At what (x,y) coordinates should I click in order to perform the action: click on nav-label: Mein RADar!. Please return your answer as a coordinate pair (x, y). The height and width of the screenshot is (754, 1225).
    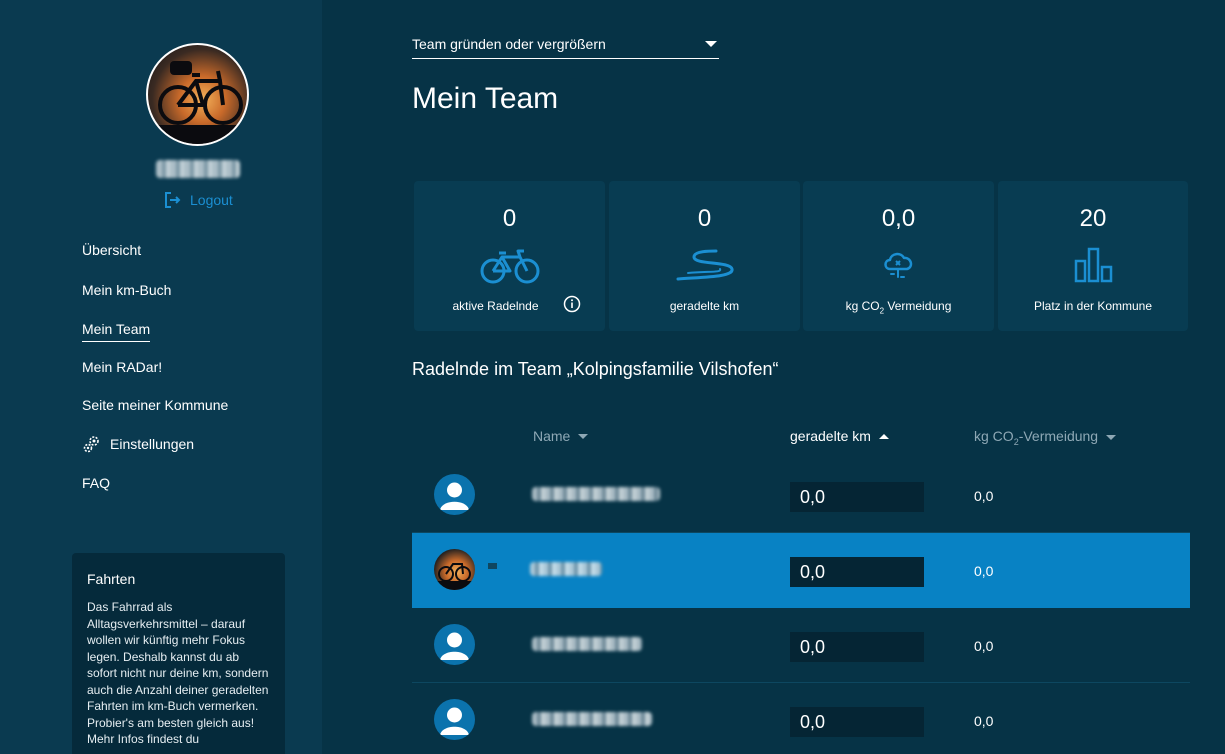
    Looking at the image, I should click on (122, 367).